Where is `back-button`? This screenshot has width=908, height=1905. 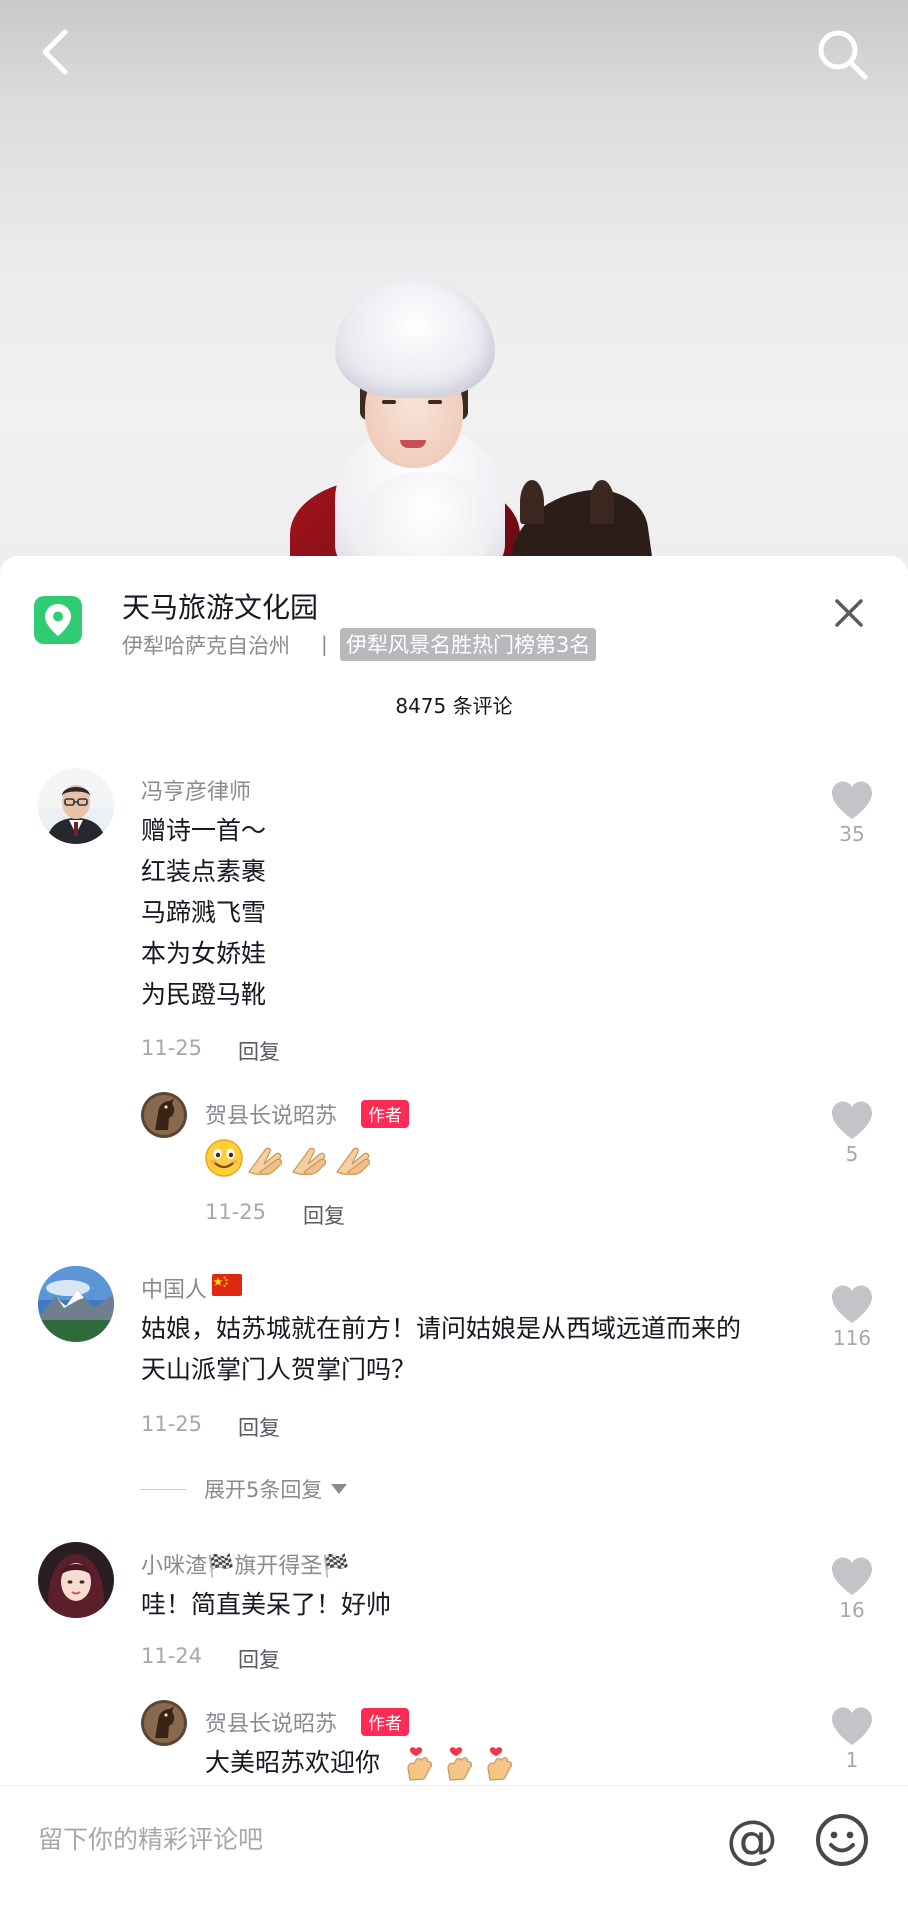 back-button is located at coordinates (55, 52).